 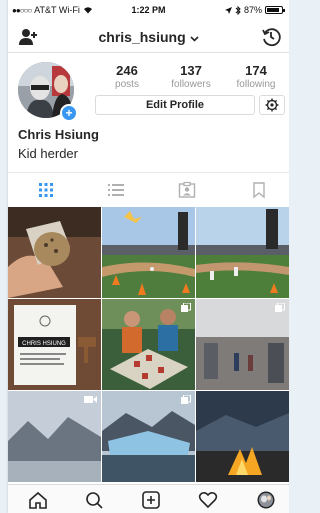 I want to click on edit-profile-button: Edit Profile, so click(x=175, y=105).